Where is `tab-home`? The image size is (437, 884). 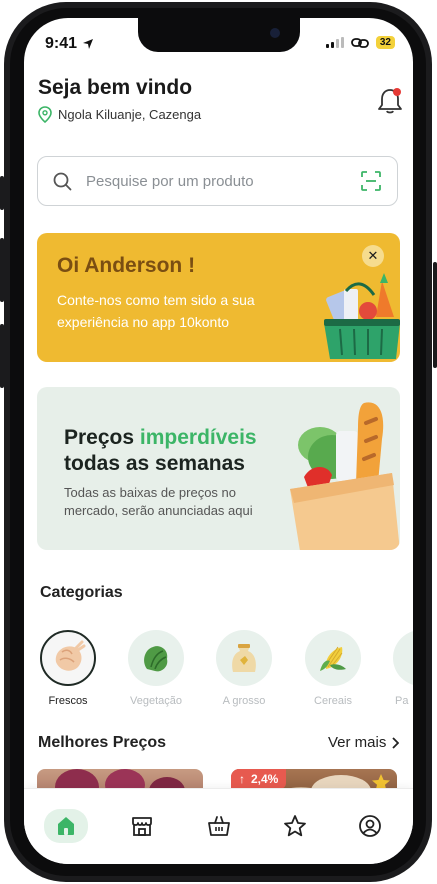 tab-home is located at coordinates (66, 826).